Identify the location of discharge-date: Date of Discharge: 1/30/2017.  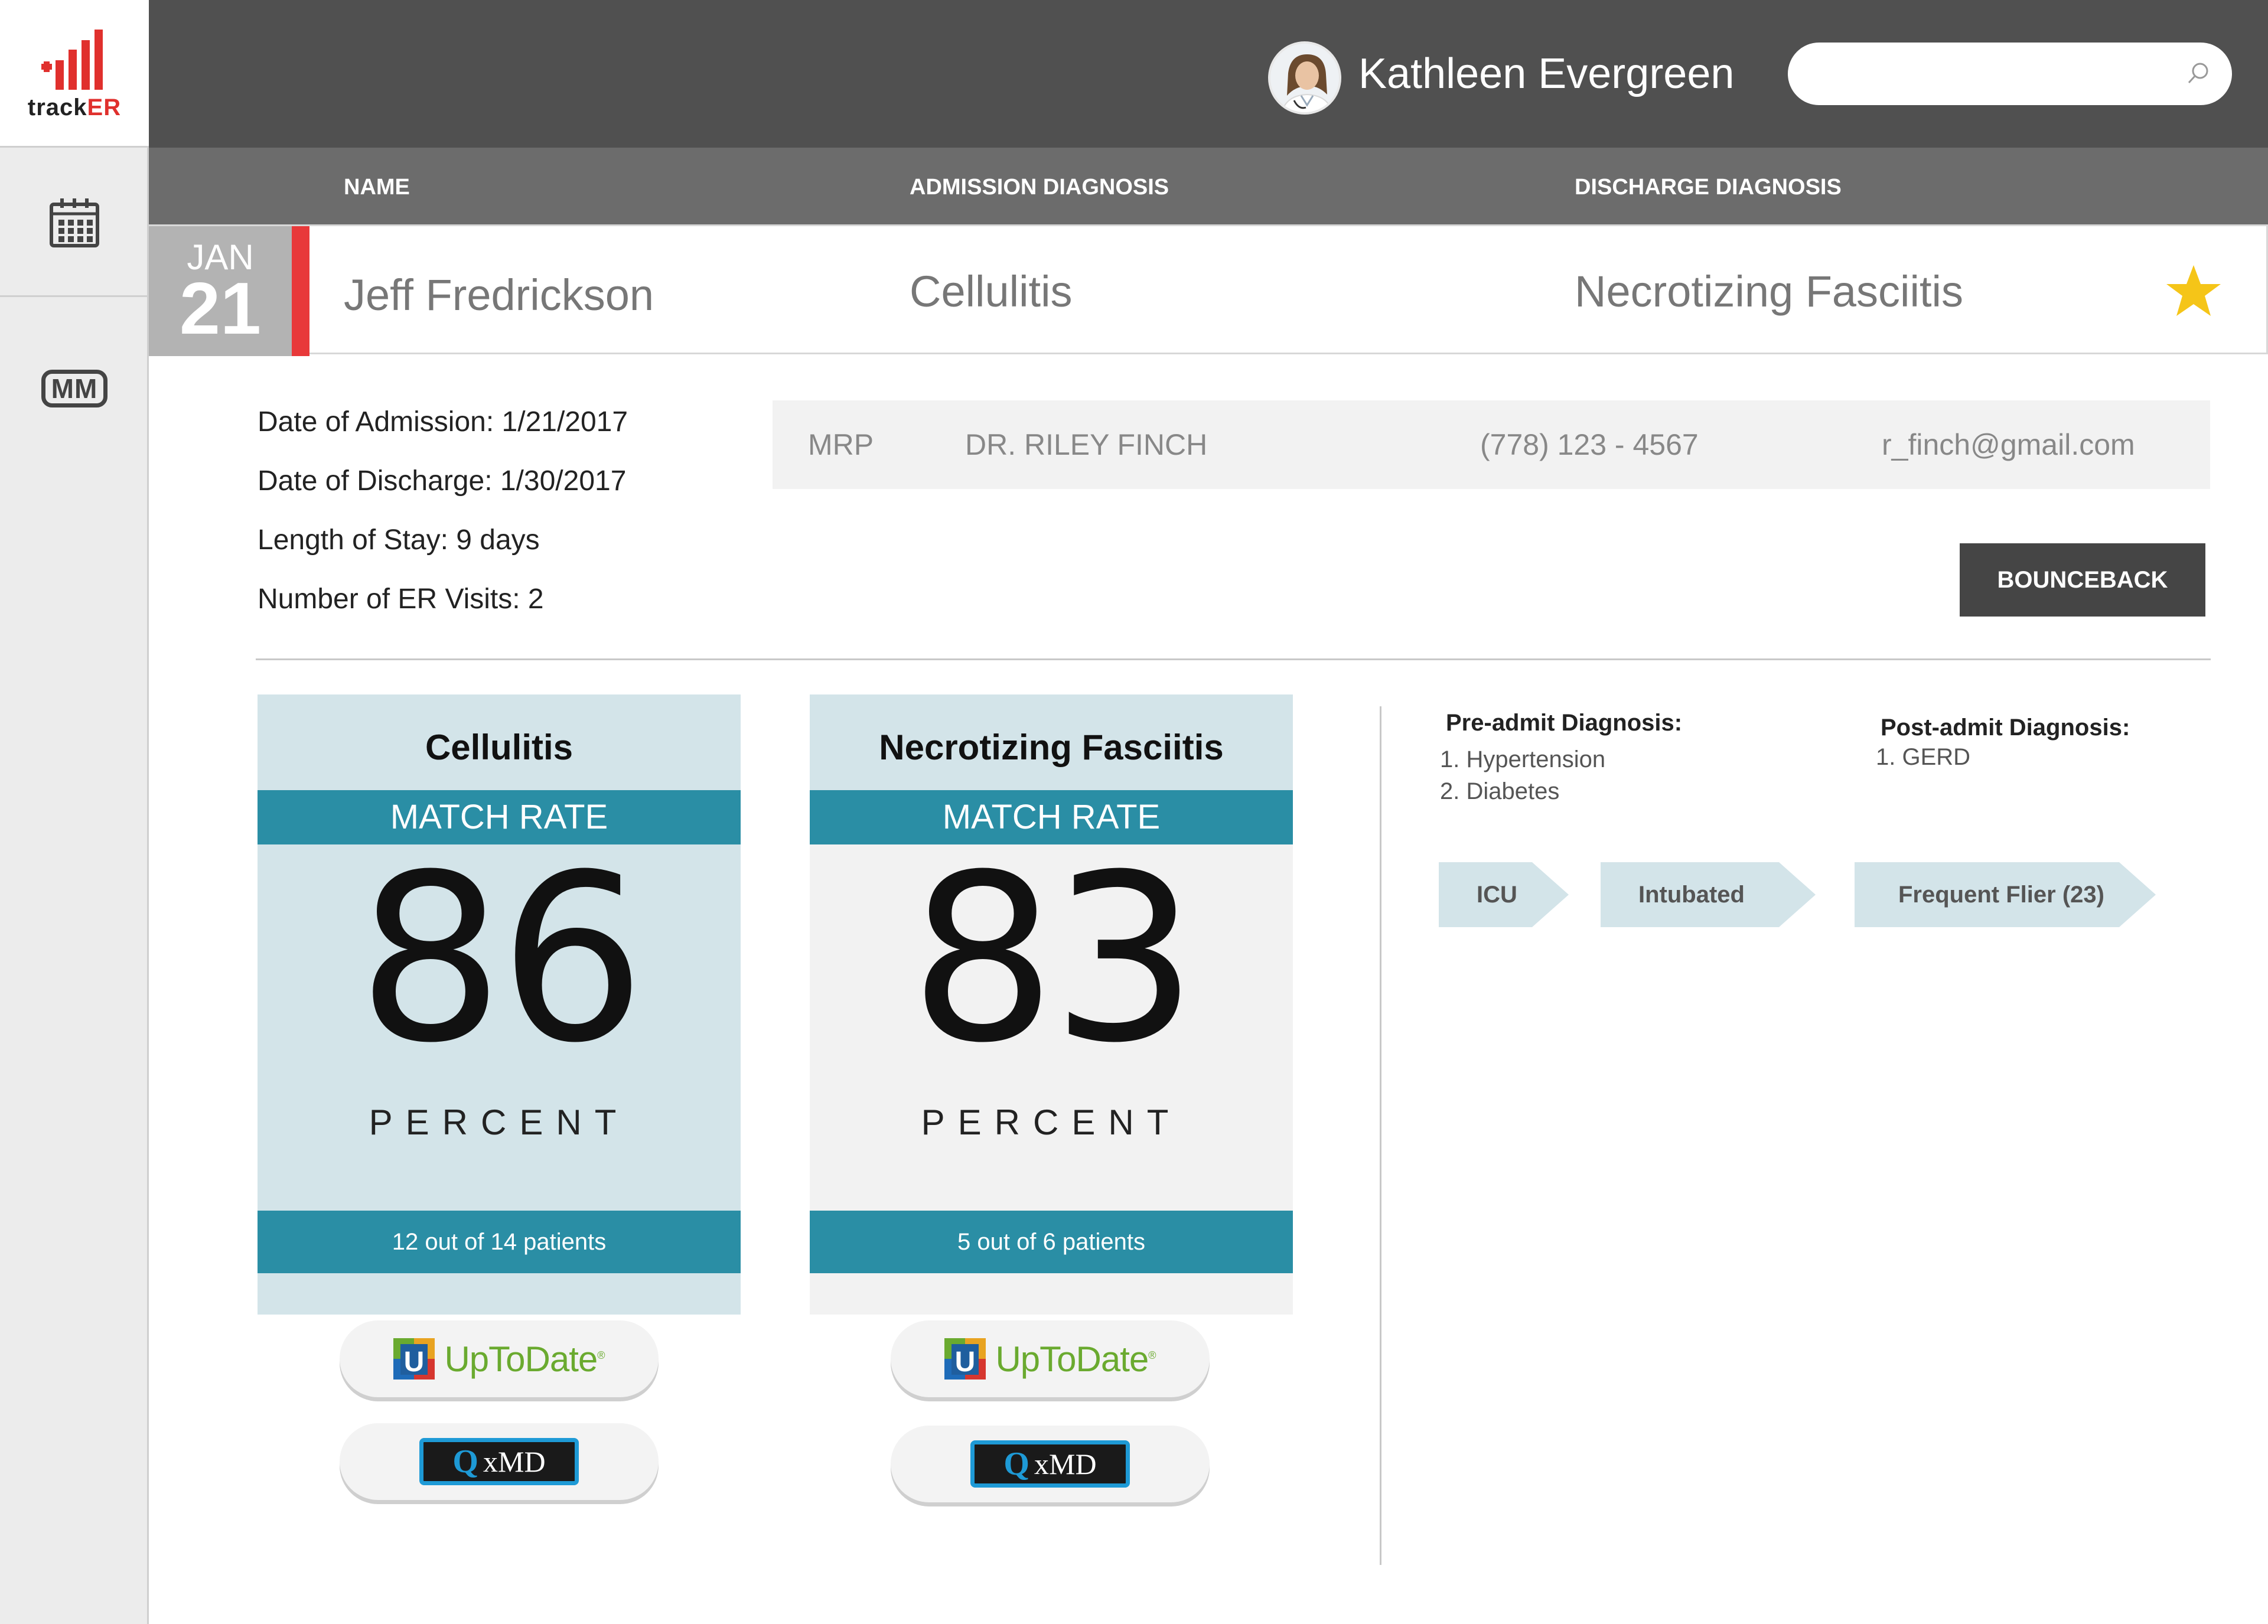
(442, 481).